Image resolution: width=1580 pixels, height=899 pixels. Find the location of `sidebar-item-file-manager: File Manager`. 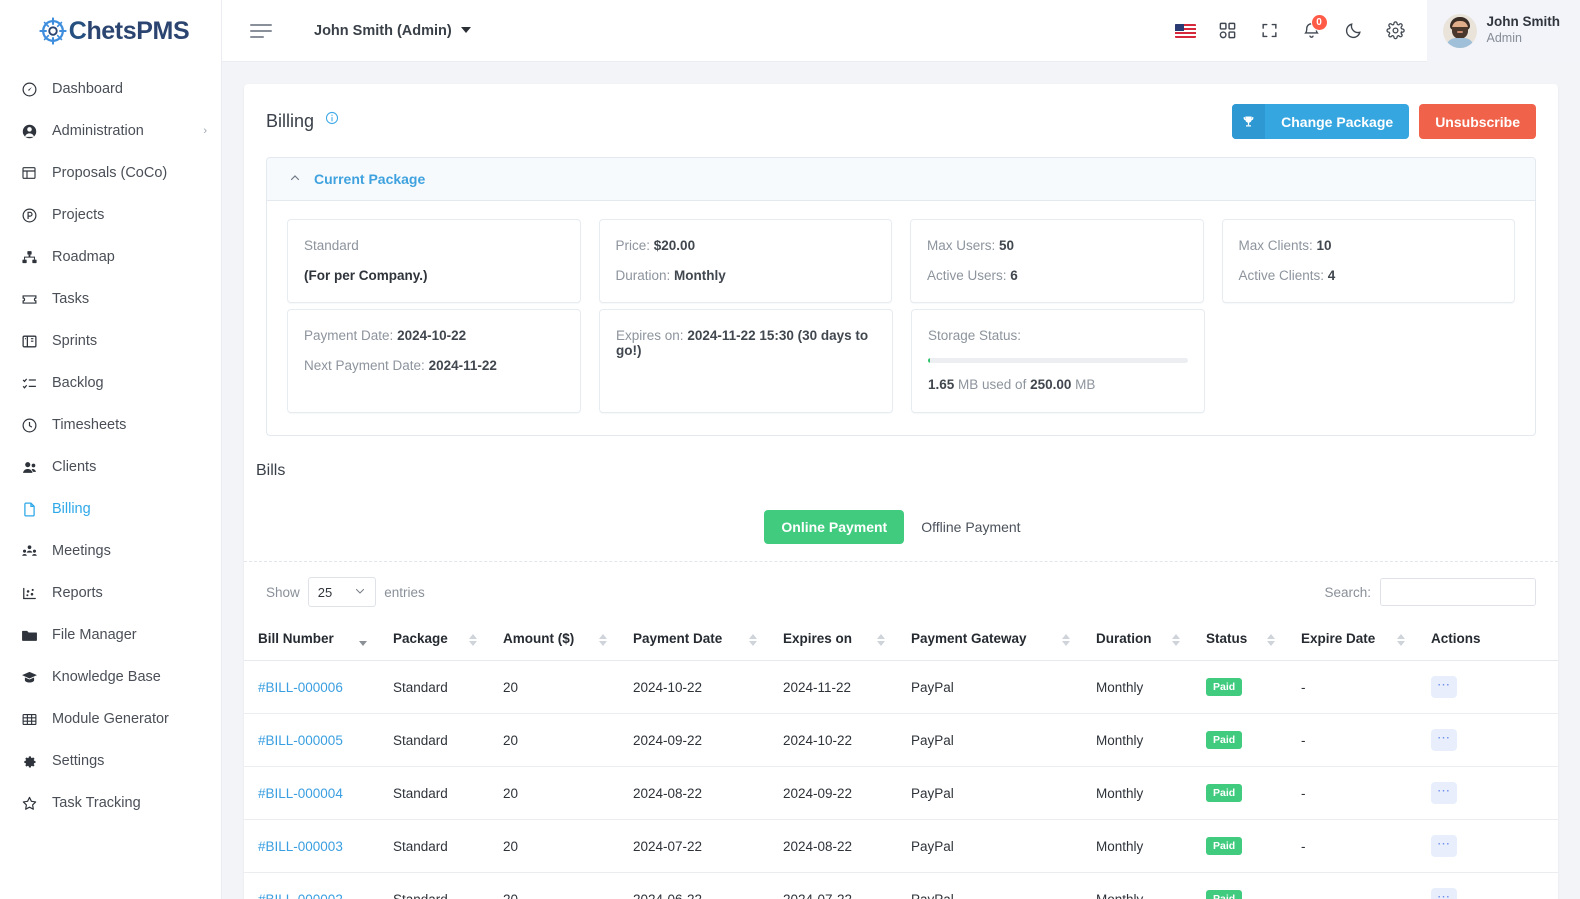

sidebar-item-file-manager: File Manager is located at coordinates (110, 635).